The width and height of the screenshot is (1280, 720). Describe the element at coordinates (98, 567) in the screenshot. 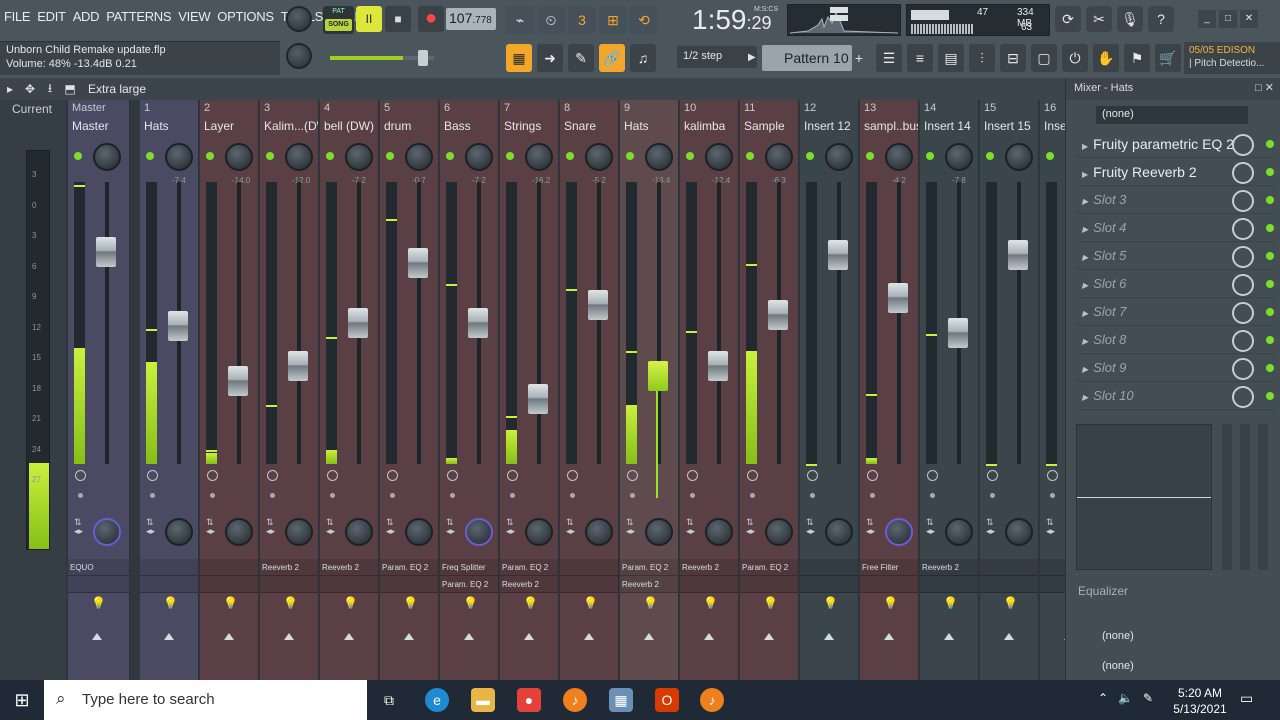

I see `fx-slot-1: EQUO` at that location.